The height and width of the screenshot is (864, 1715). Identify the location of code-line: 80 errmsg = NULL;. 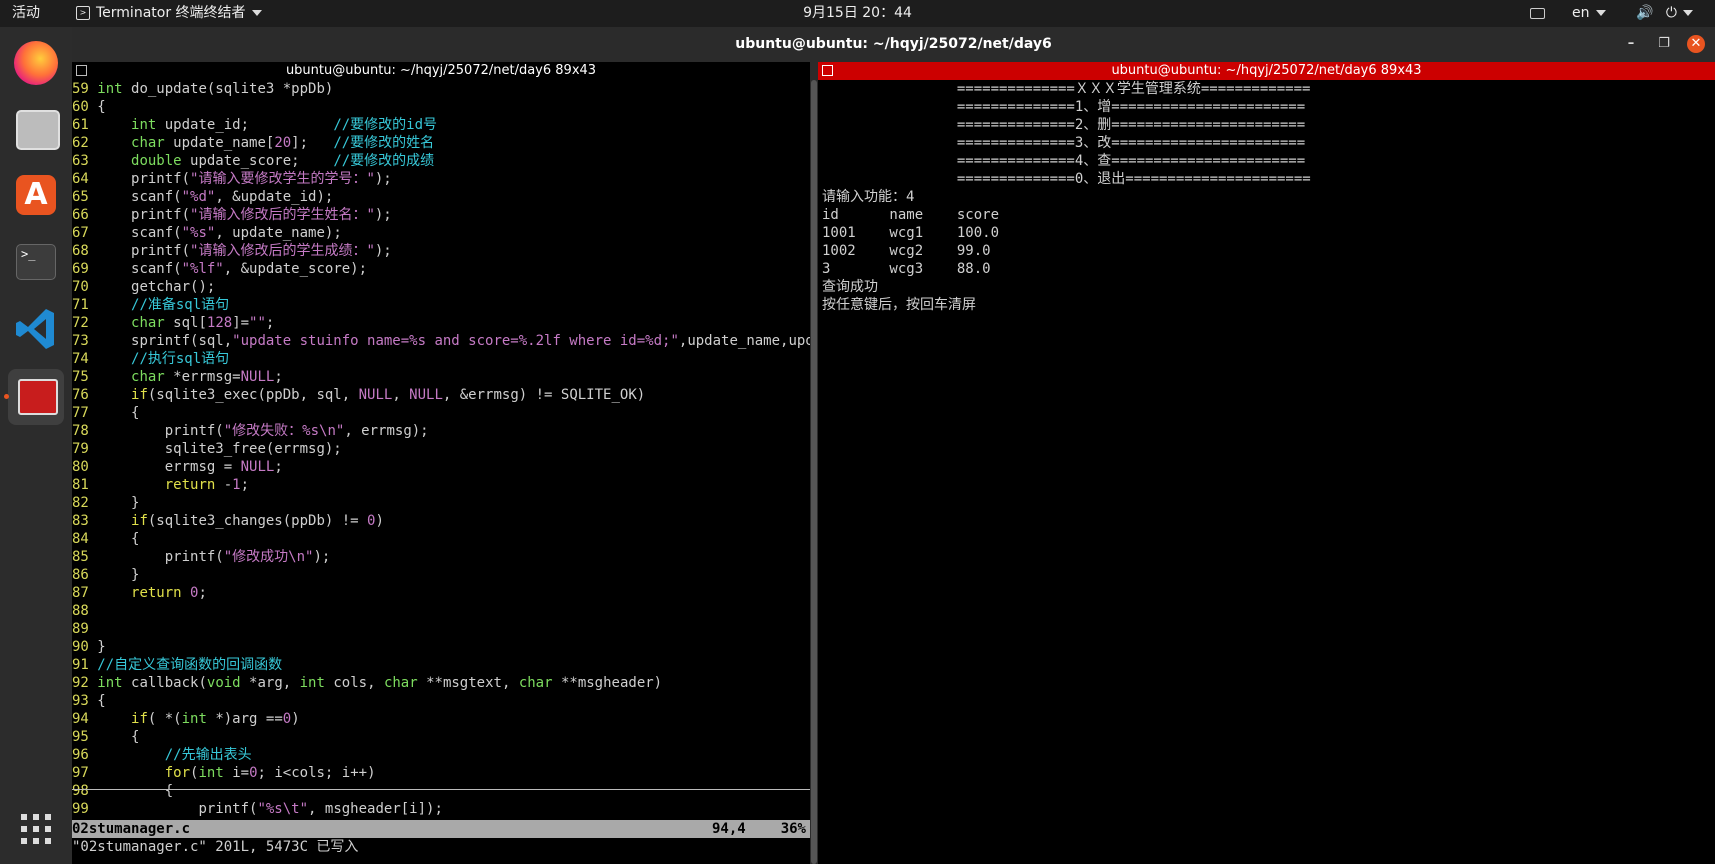
(441, 467).